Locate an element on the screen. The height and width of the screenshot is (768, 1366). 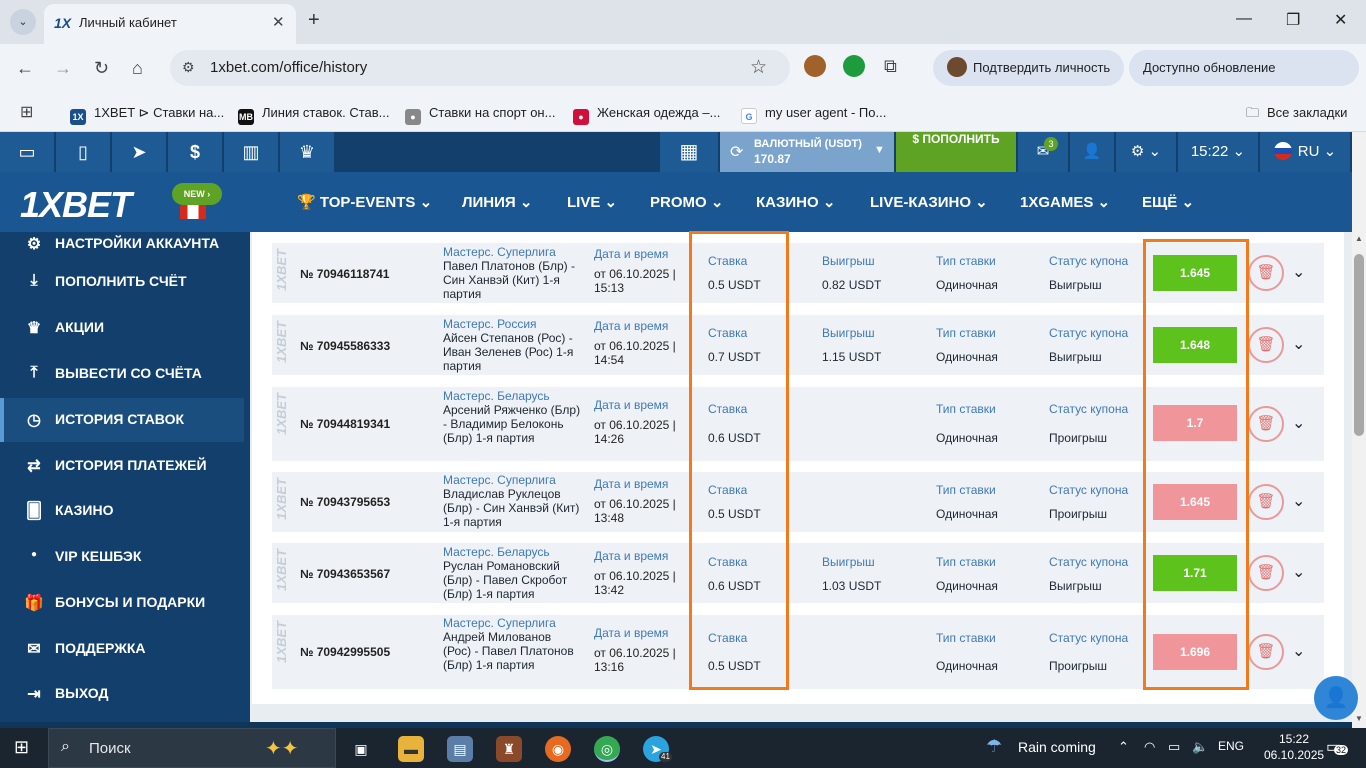
weather-text: Rain coming is located at coordinates (1057, 747).